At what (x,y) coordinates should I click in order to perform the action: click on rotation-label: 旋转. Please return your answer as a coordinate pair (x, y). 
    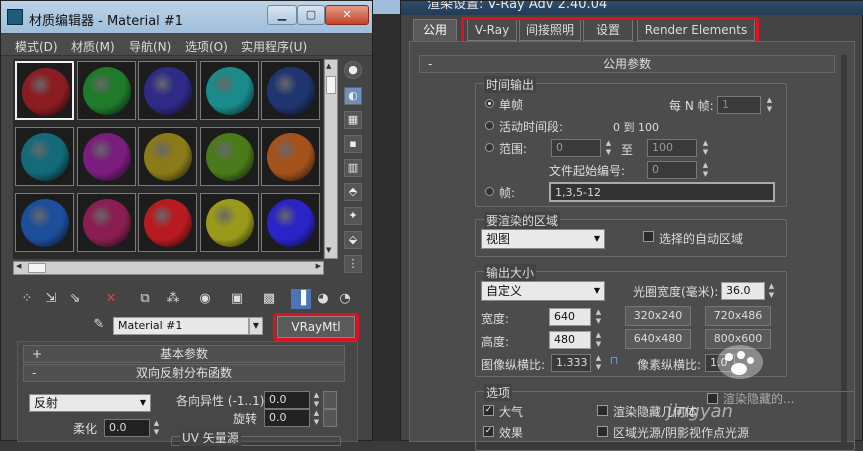
    Looking at the image, I should click on (245, 419).